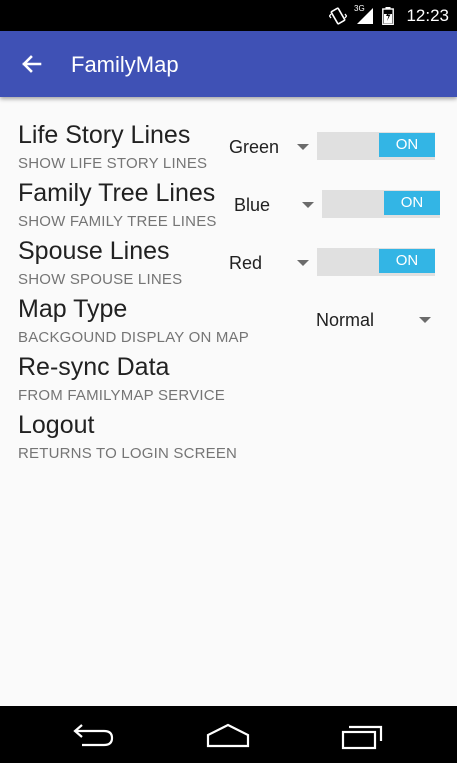  What do you see at coordinates (94, 735) in the screenshot?
I see `back-icon` at bounding box center [94, 735].